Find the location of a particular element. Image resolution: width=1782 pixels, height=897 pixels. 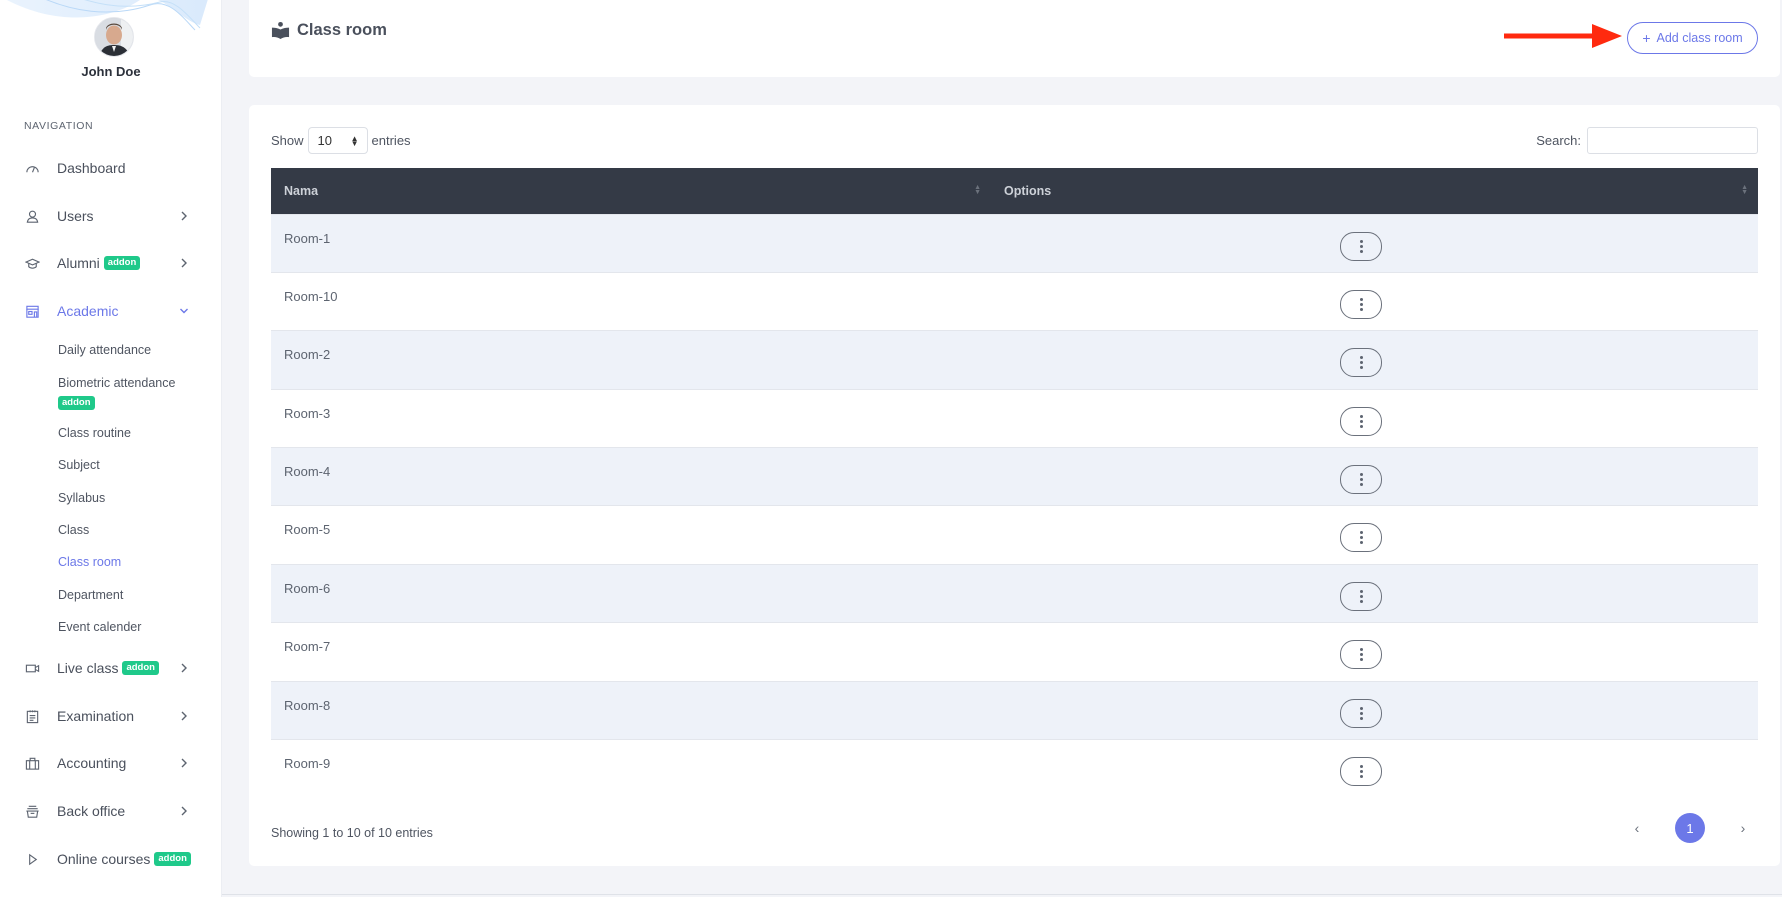

pagination: ‹ 1 › is located at coordinates (1690, 828).